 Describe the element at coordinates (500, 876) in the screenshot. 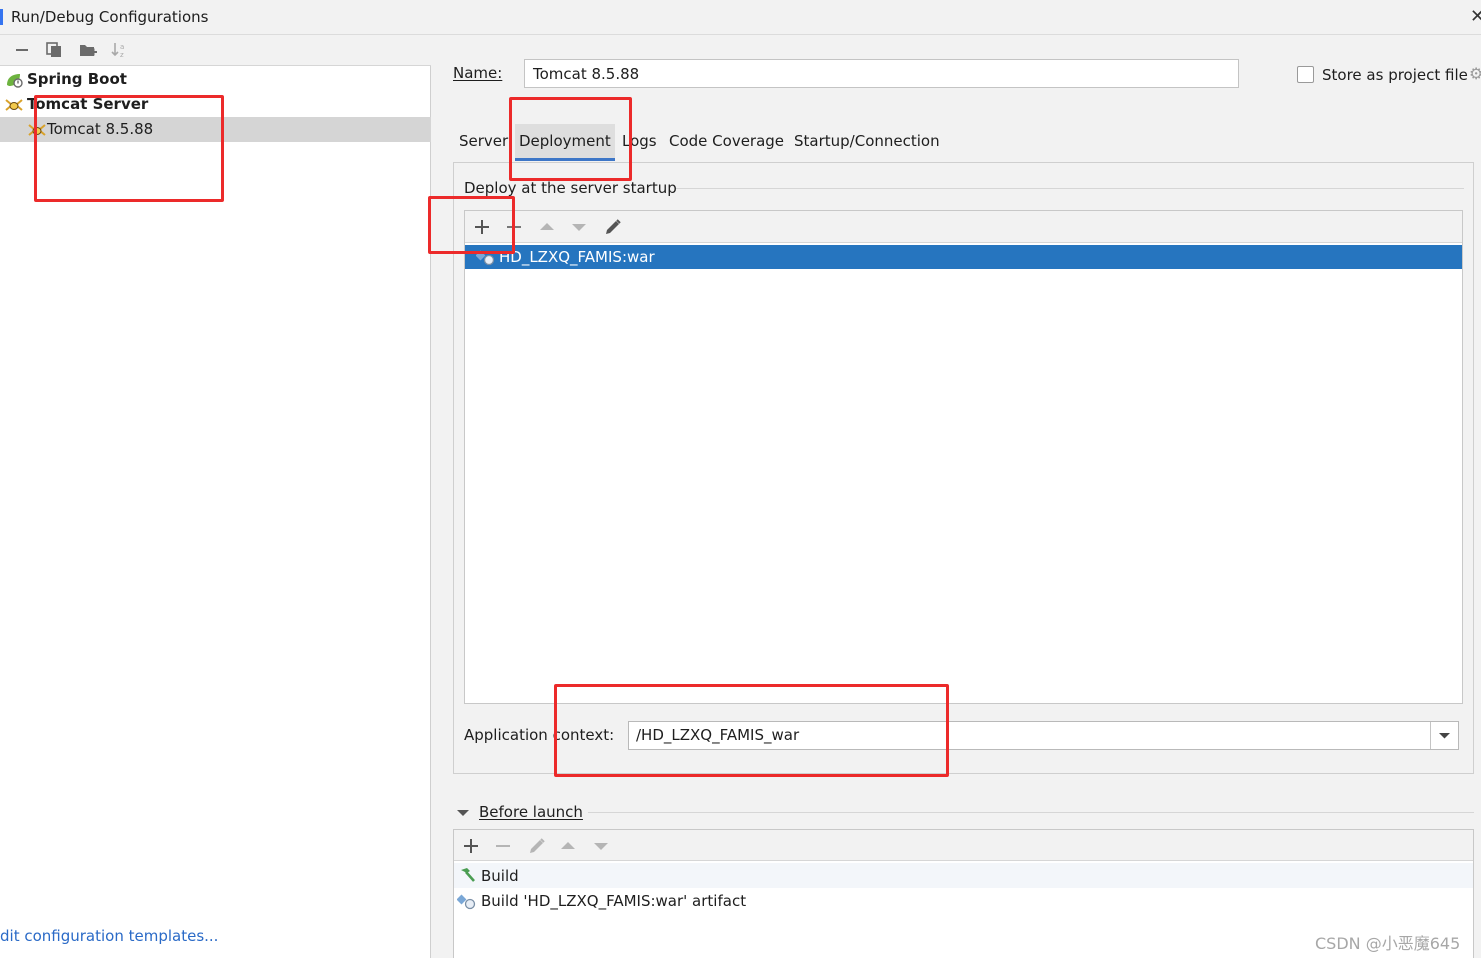

I see `before-launch-item-label: Build` at that location.